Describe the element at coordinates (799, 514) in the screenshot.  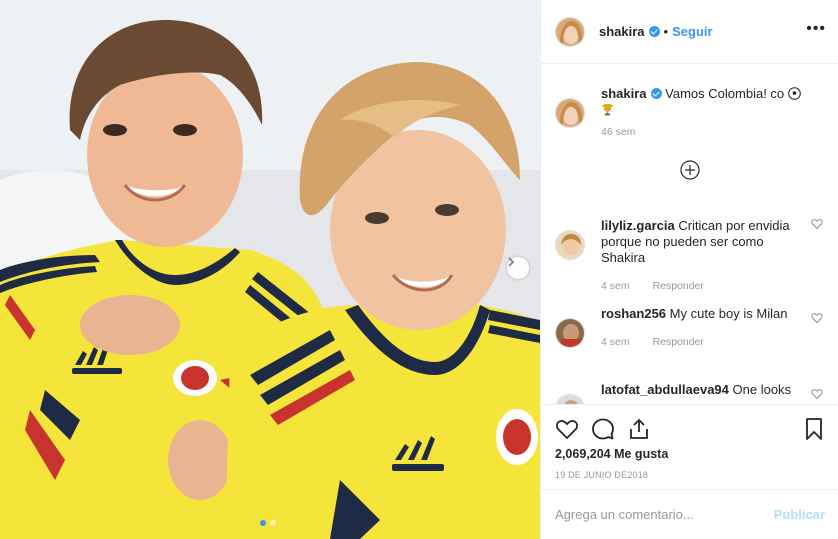
I see `post-comment-button: Publicar` at that location.